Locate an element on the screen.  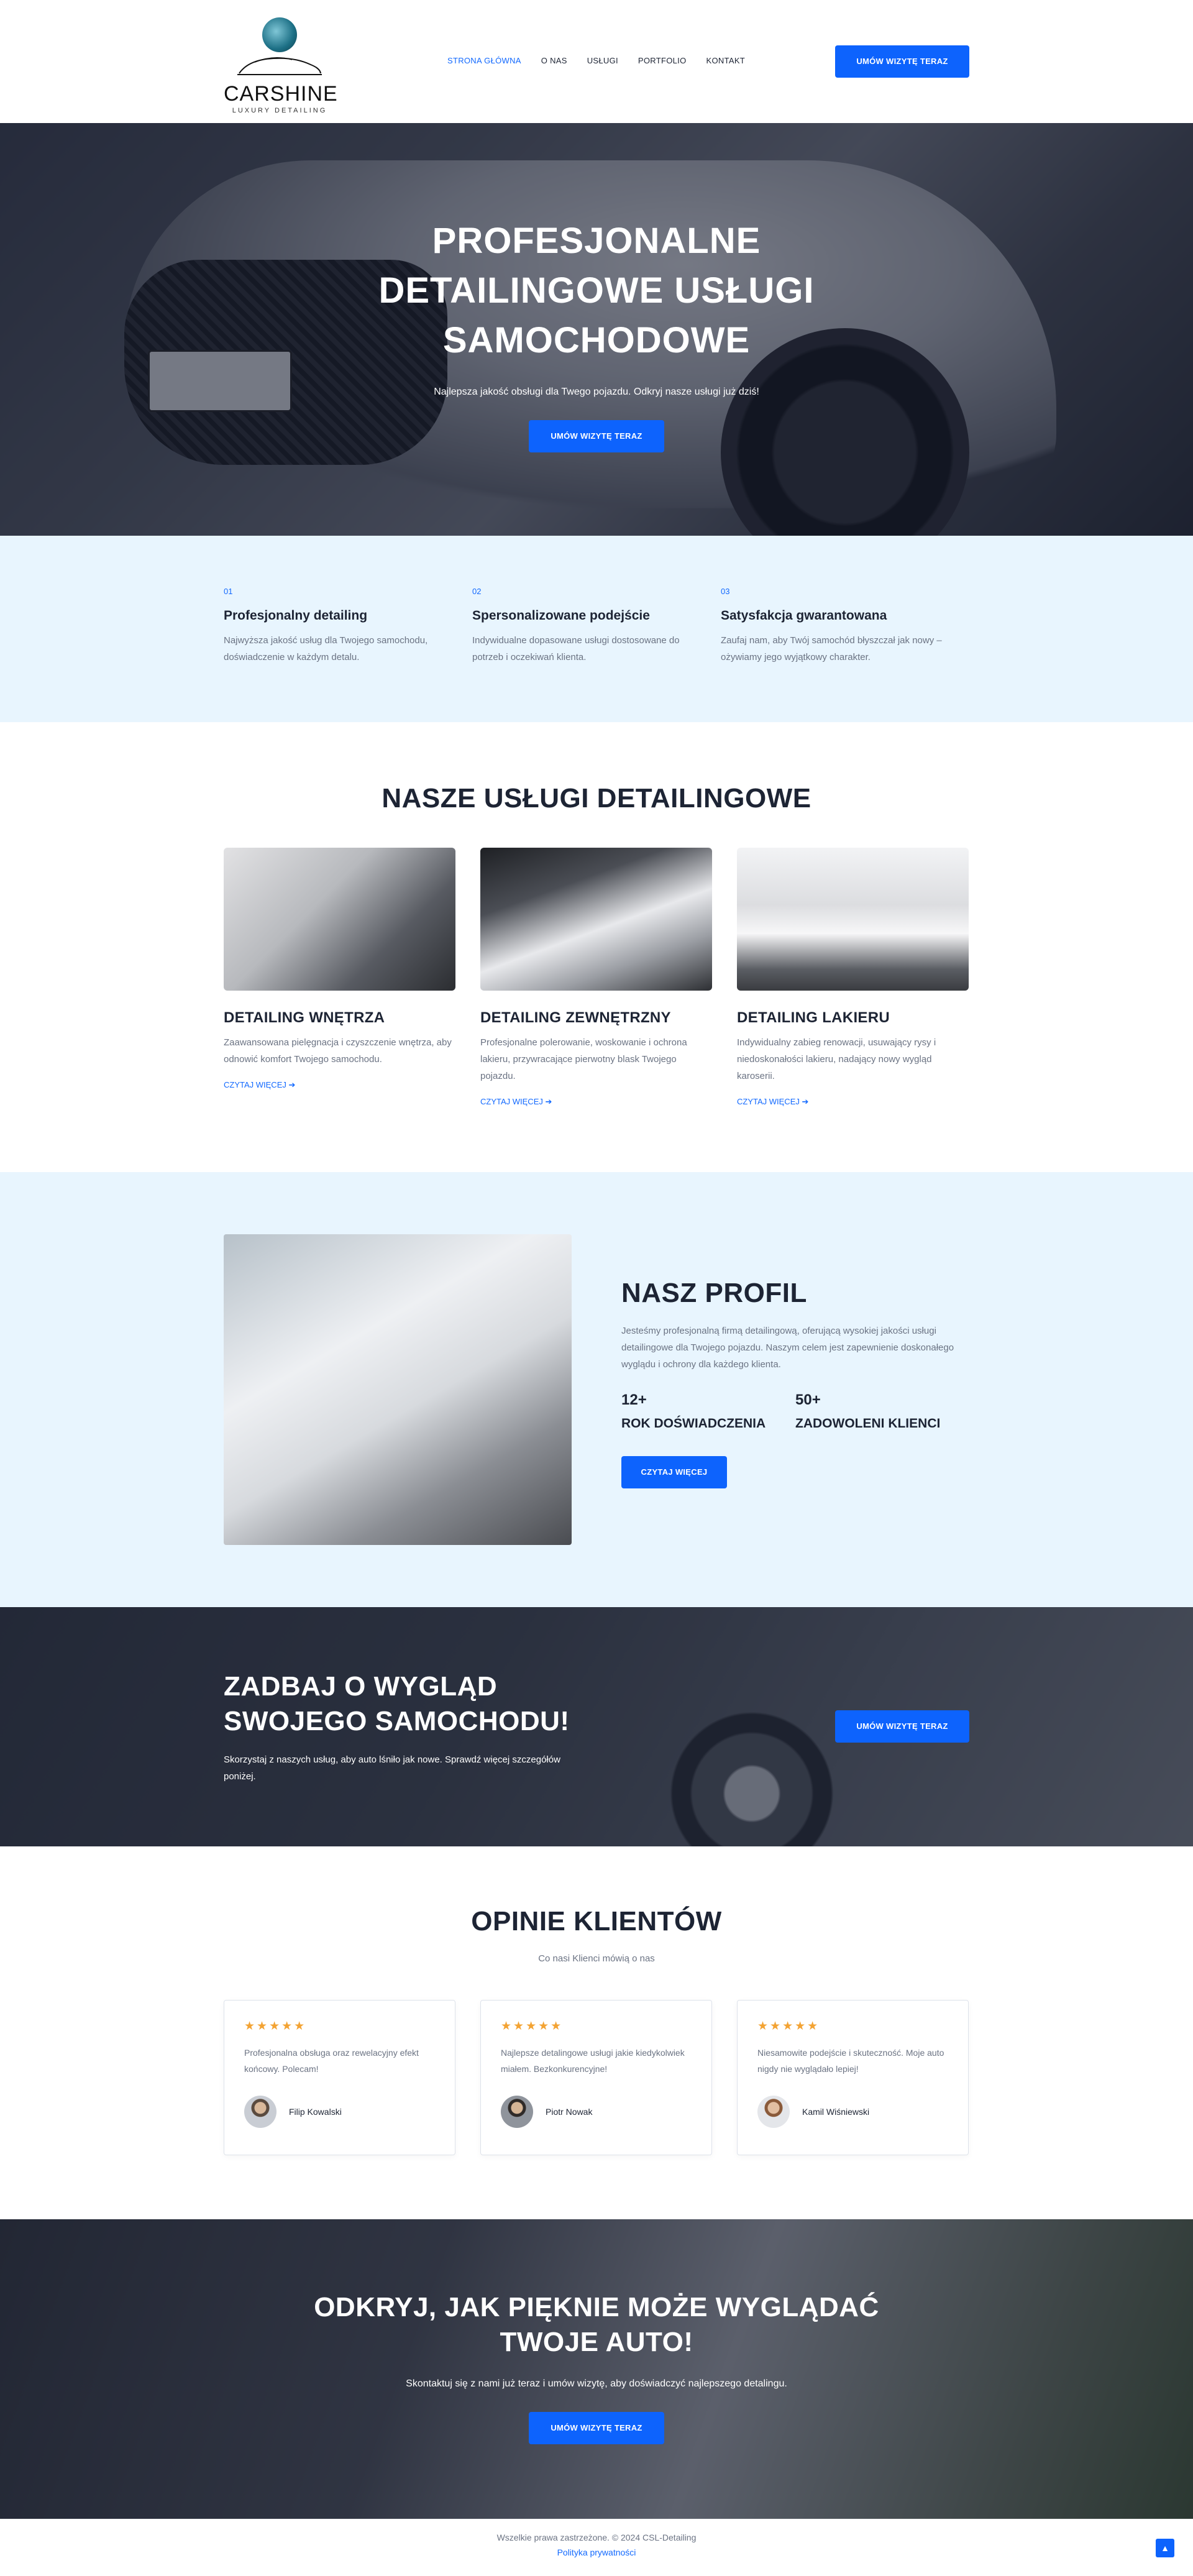
stat-label: ROK DOŚWIADCZENIA is located at coordinates (693, 1423).